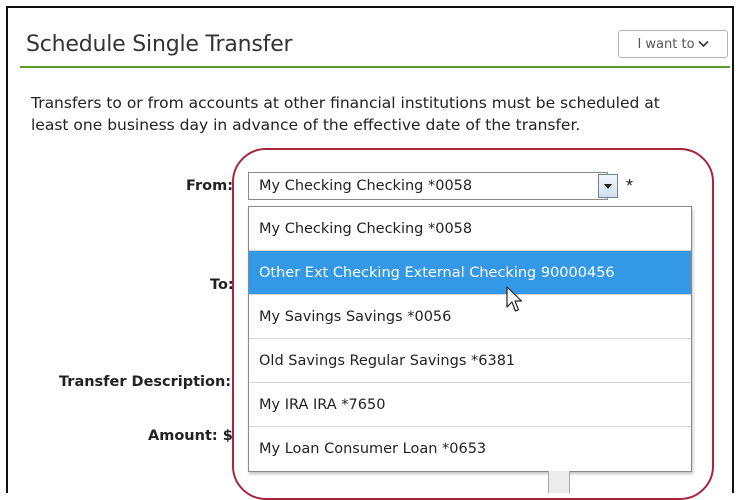 This screenshot has height=500, width=739. What do you see at coordinates (666, 44) in the screenshot?
I see `i-want-to-label: I want to` at bounding box center [666, 44].